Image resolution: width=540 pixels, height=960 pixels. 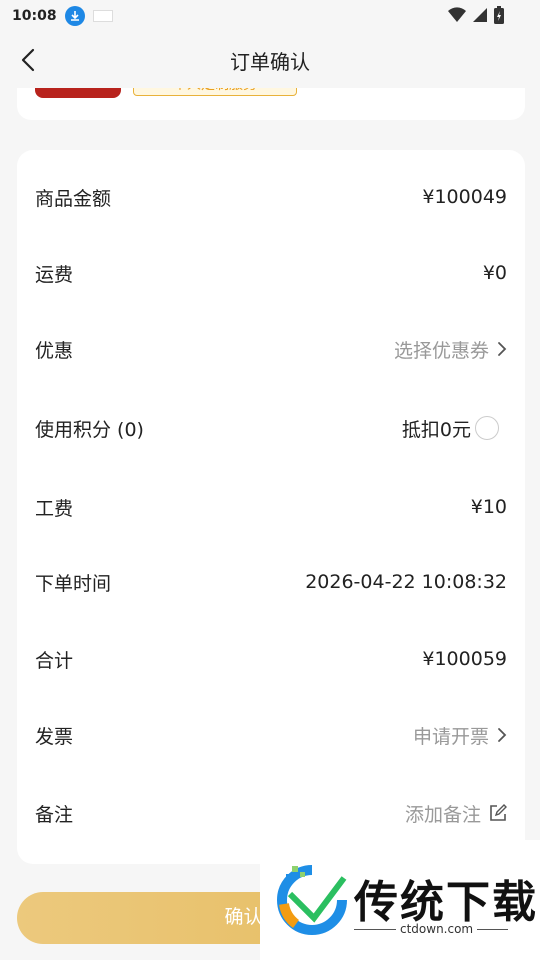 What do you see at coordinates (34, 16) in the screenshot?
I see `status-time: 10:08` at bounding box center [34, 16].